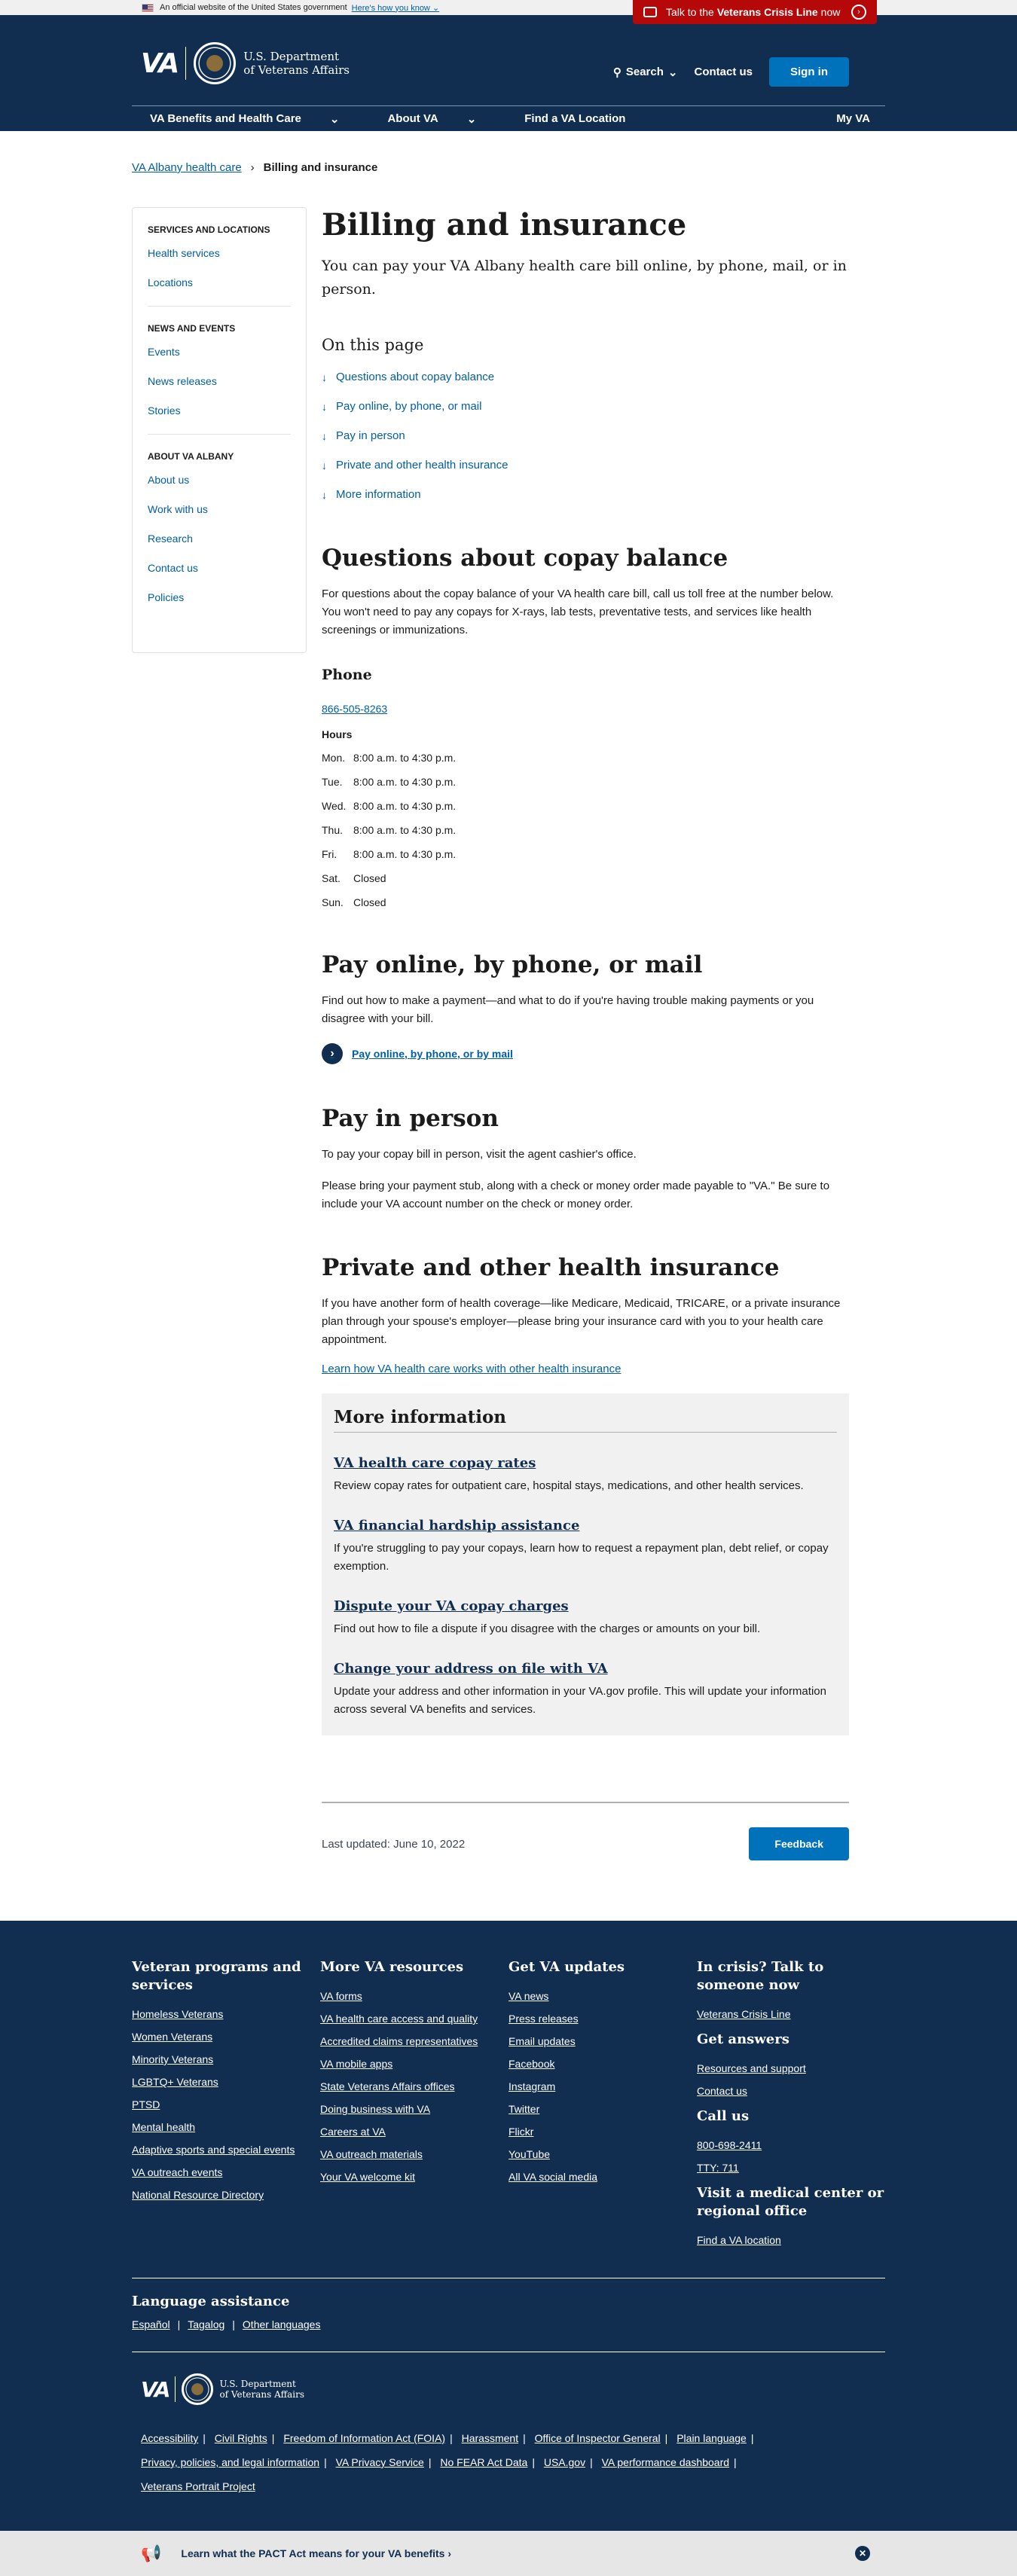 The image size is (1017, 2576). What do you see at coordinates (226, 2014) in the screenshot?
I see `footer-link: Homeless Veterans` at bounding box center [226, 2014].